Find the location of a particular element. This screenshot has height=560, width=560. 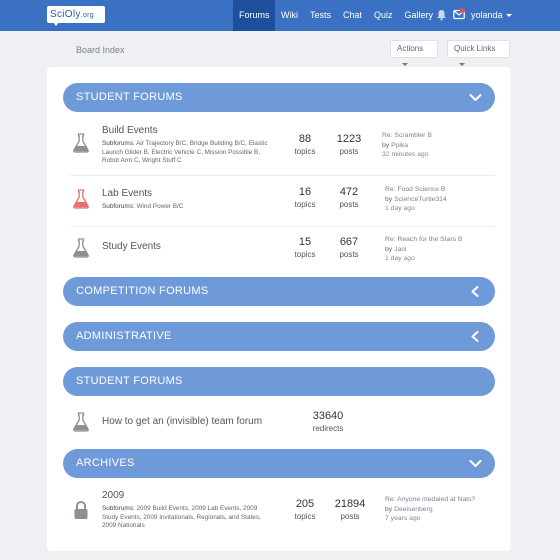

logo-suffix: .org is located at coordinates (87, 15).